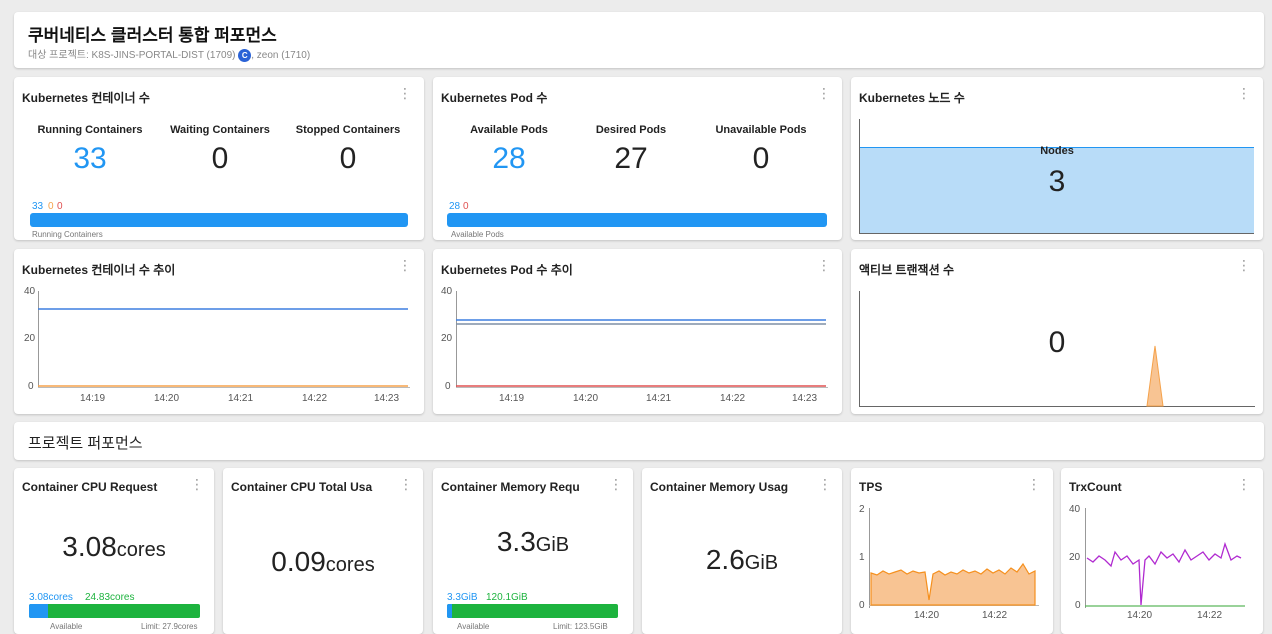 Image resolution: width=1272 pixels, height=634 pixels. Describe the element at coordinates (60, 206) in the screenshot. I see `bar-value-stopped: 0` at that location.